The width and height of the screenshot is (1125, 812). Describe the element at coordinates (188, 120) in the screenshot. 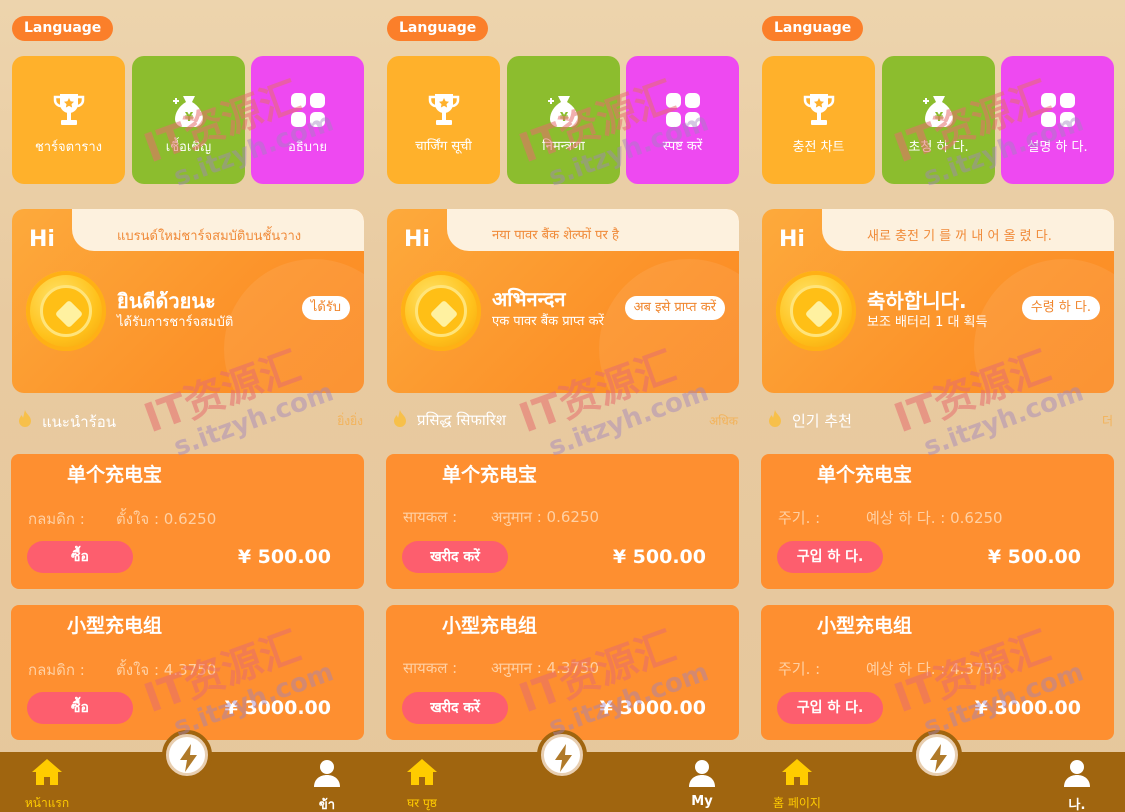

I see `tile-invite: ¥ เชื้อเชิญ` at that location.